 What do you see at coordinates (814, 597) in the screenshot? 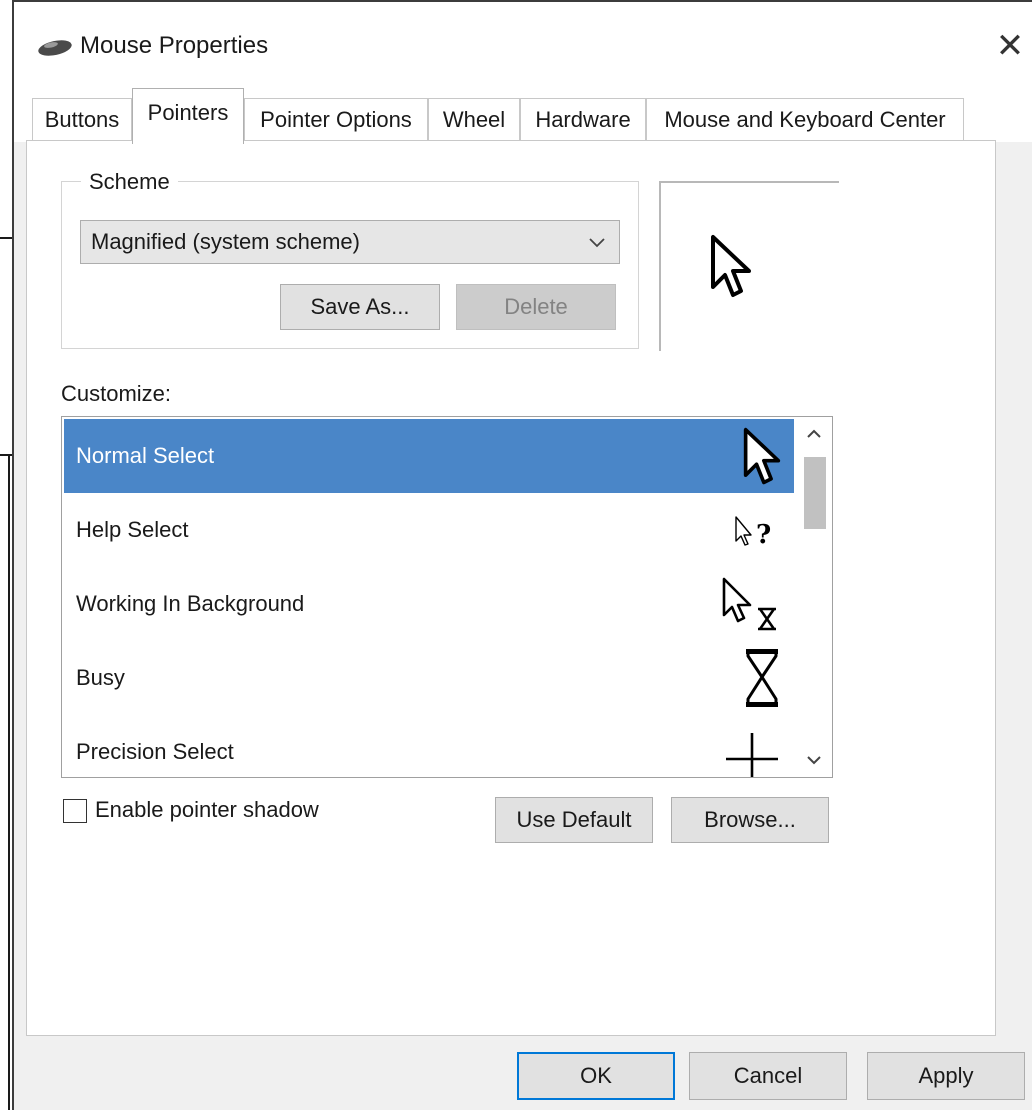
I see `list-scrollbar` at bounding box center [814, 597].